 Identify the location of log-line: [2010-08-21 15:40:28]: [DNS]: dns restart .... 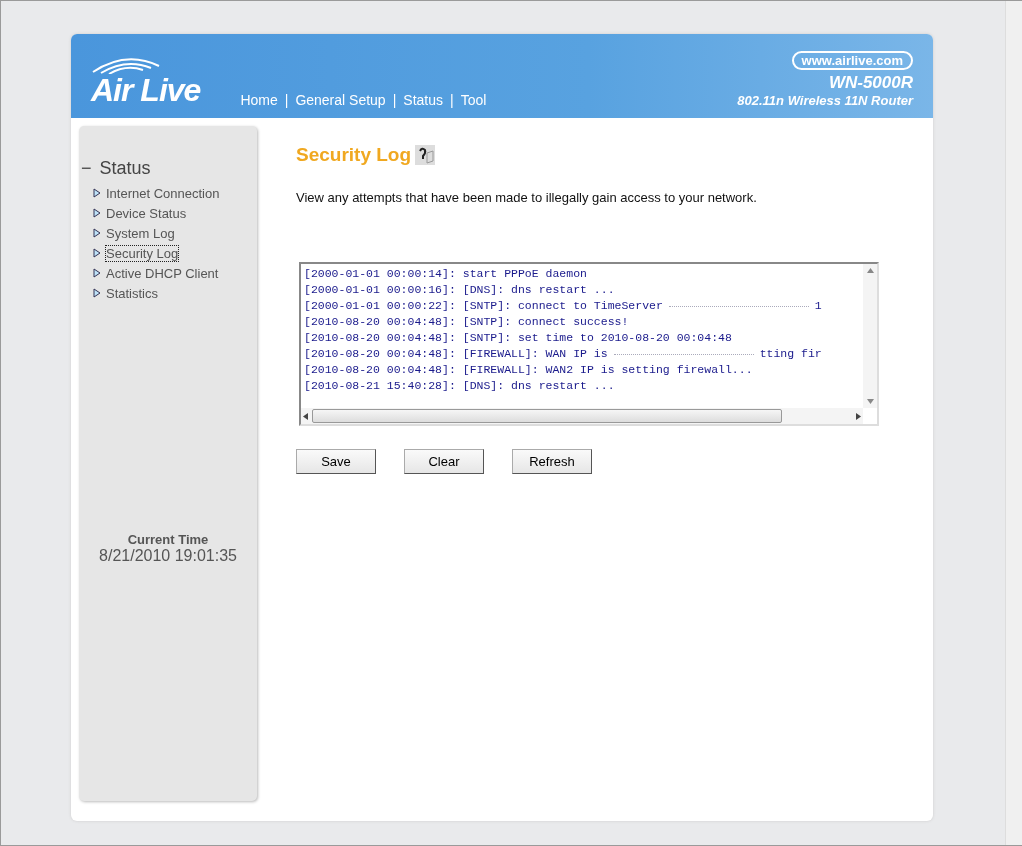
(459, 386).